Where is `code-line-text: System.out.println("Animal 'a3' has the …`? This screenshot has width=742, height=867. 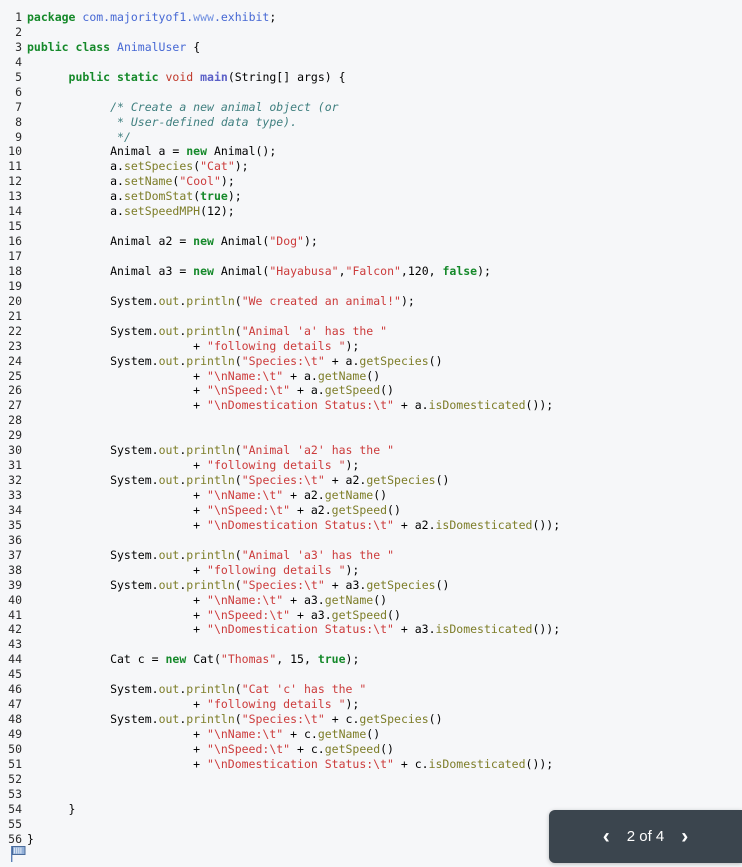 code-line-text: System.out.println("Animal 'a3' has the … is located at coordinates (210, 555).